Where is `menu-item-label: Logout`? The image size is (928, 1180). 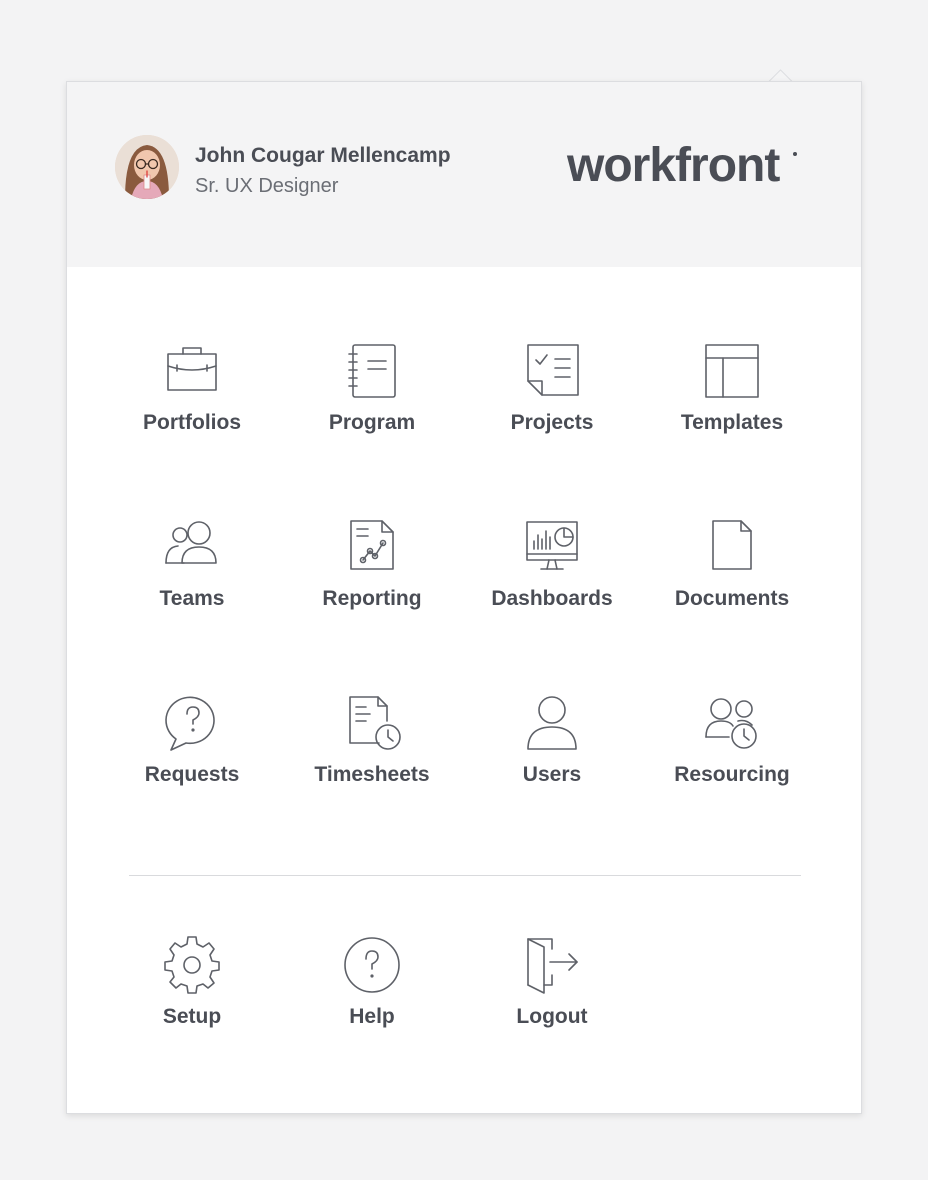 menu-item-label: Logout is located at coordinates (552, 1016).